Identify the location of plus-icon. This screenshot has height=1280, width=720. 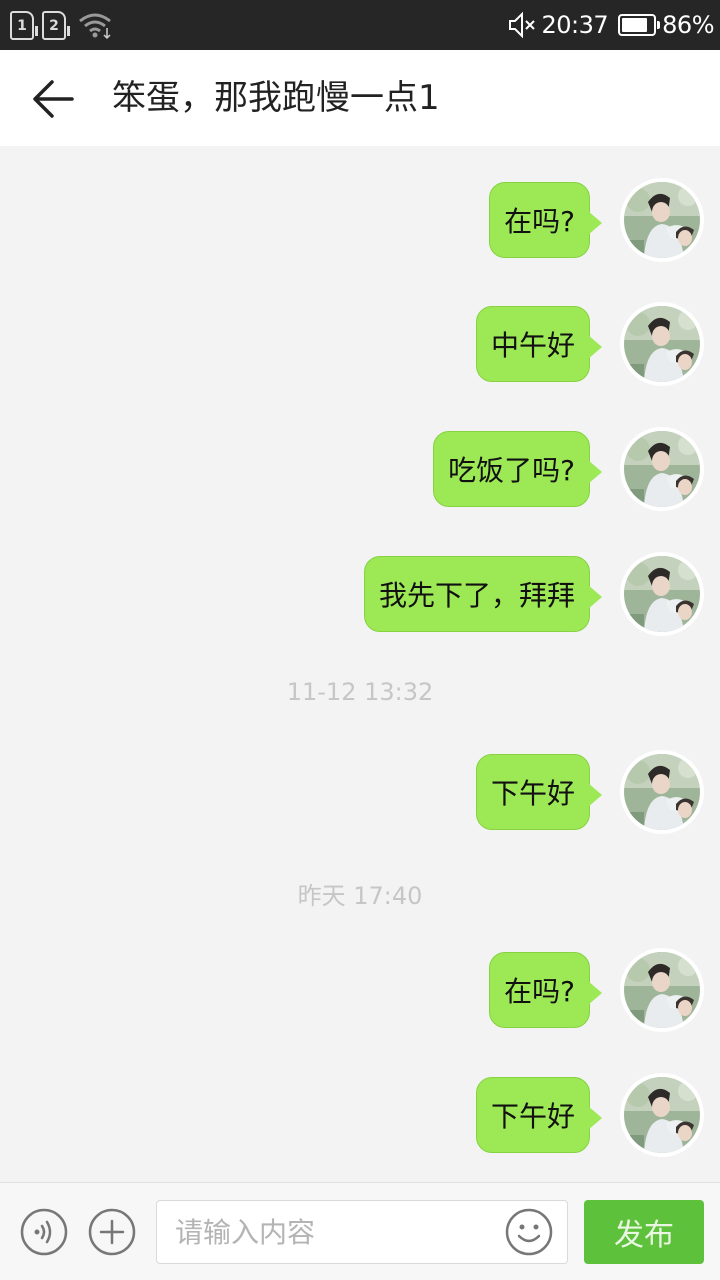
(112, 1232).